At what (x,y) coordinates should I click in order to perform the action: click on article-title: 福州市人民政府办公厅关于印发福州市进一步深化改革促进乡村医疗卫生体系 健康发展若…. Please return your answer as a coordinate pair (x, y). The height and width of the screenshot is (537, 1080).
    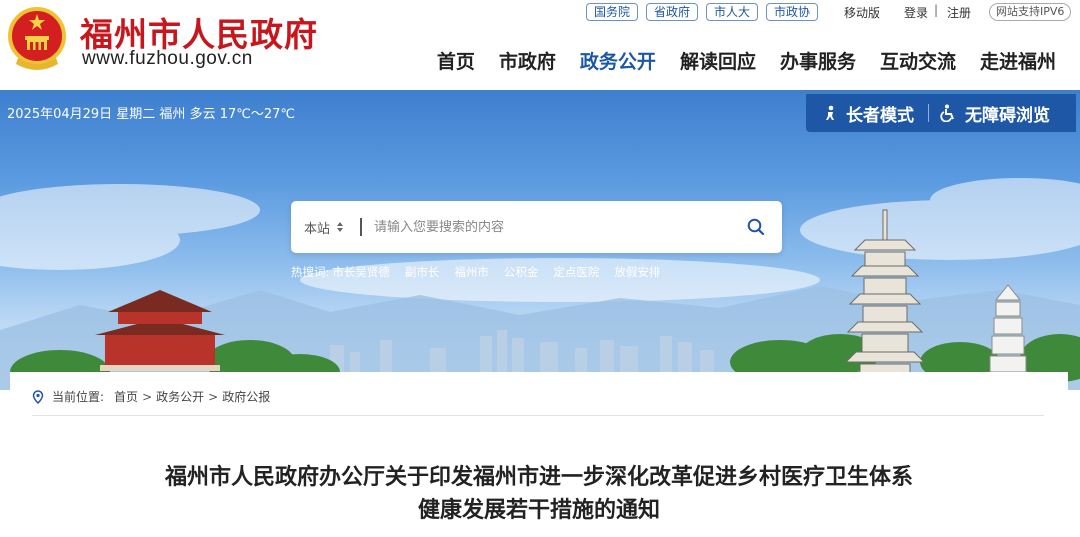
    Looking at the image, I should click on (539, 494).